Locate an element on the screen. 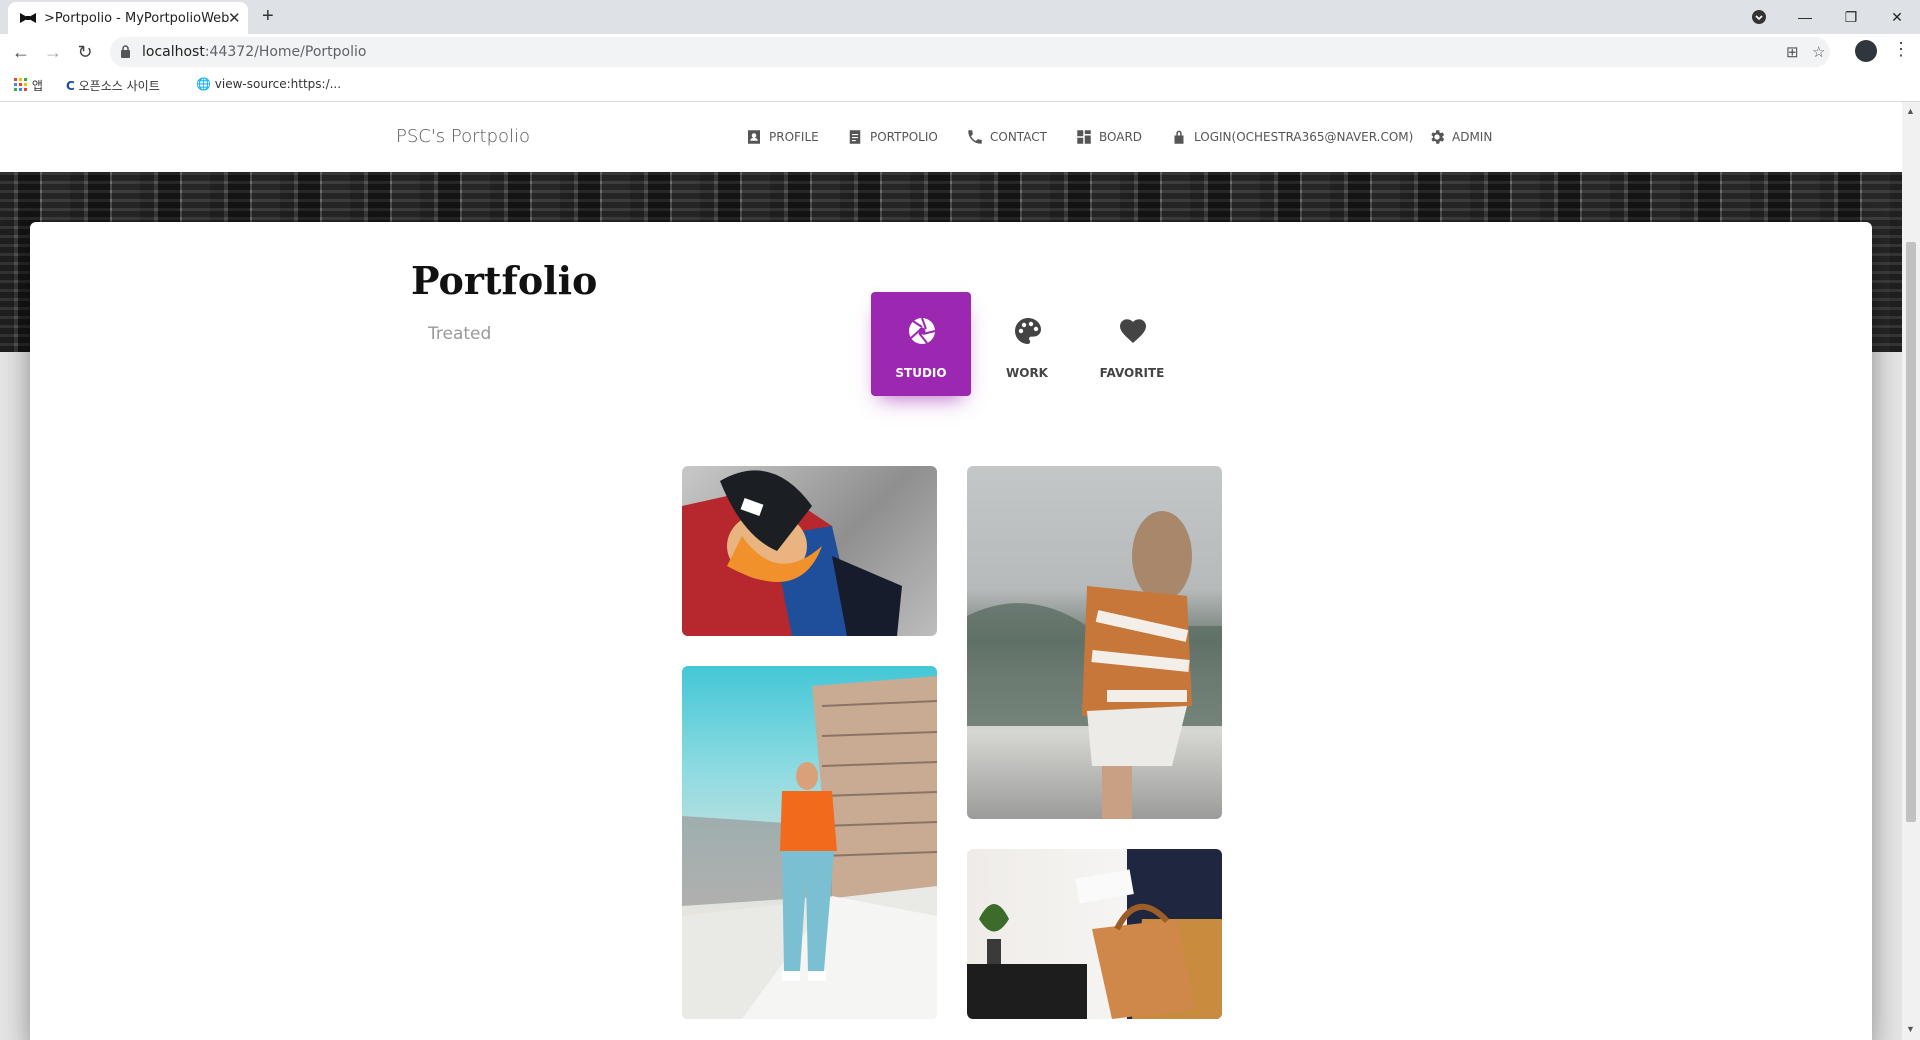  camera-aperture-icon is located at coordinates (922, 330).